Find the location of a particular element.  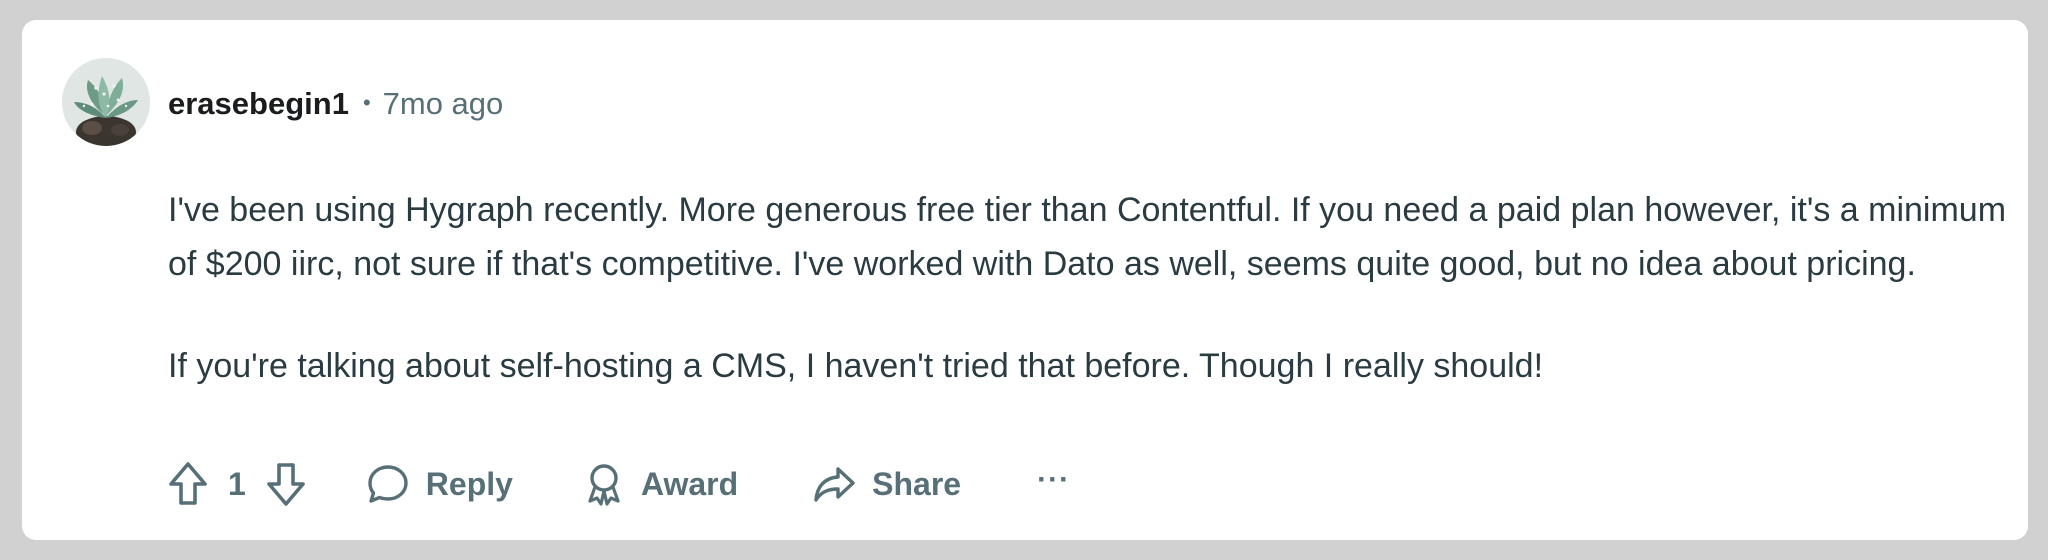

more-options-icon: ··· is located at coordinates (1054, 479).